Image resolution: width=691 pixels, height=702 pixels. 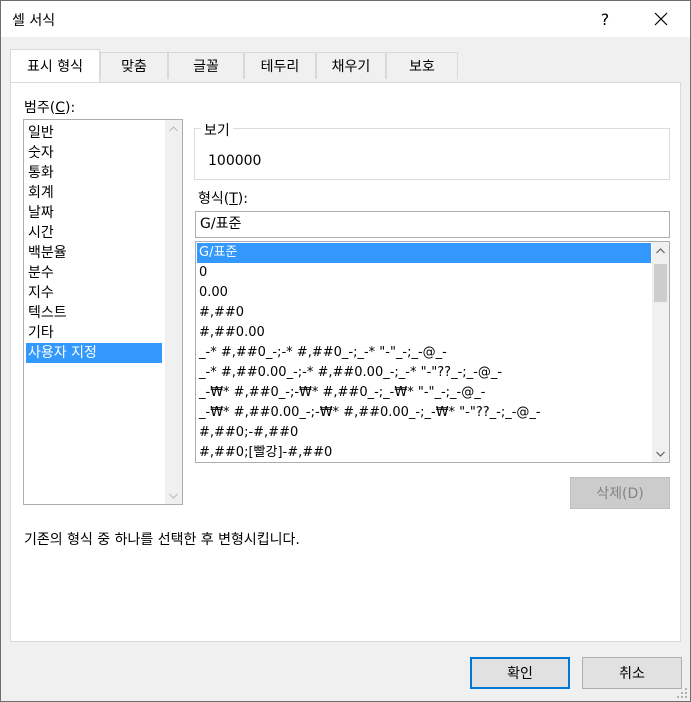 What do you see at coordinates (424, 253) in the screenshot?
I see `format-item: G/표준` at bounding box center [424, 253].